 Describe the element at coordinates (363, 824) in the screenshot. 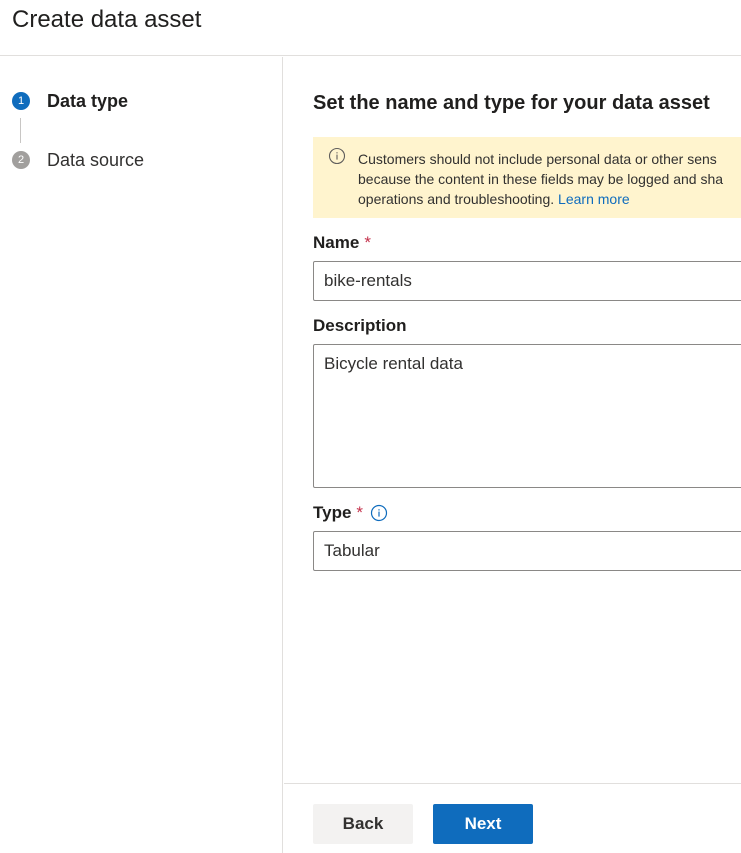

I see `back-button: Back` at that location.